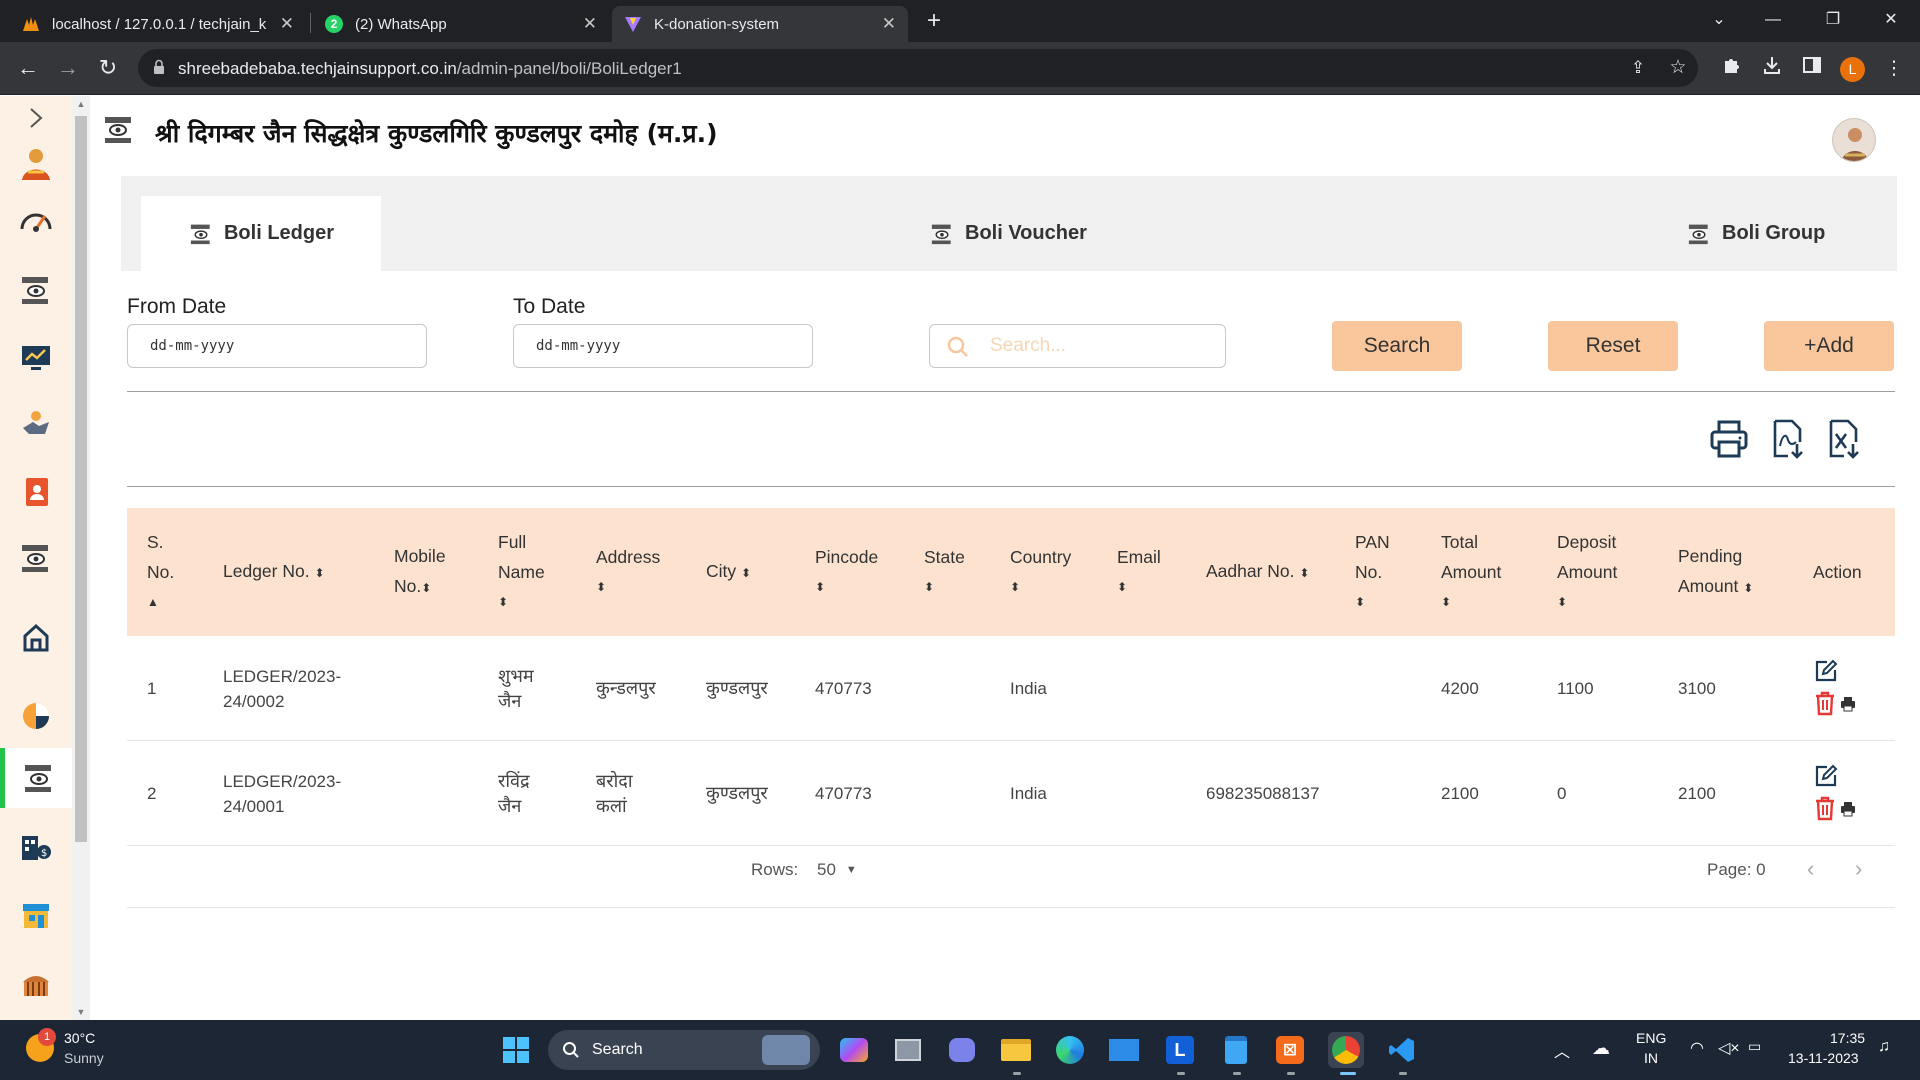  Describe the element at coordinates (684, 1050) in the screenshot. I see `taskbar-search: Search` at that location.